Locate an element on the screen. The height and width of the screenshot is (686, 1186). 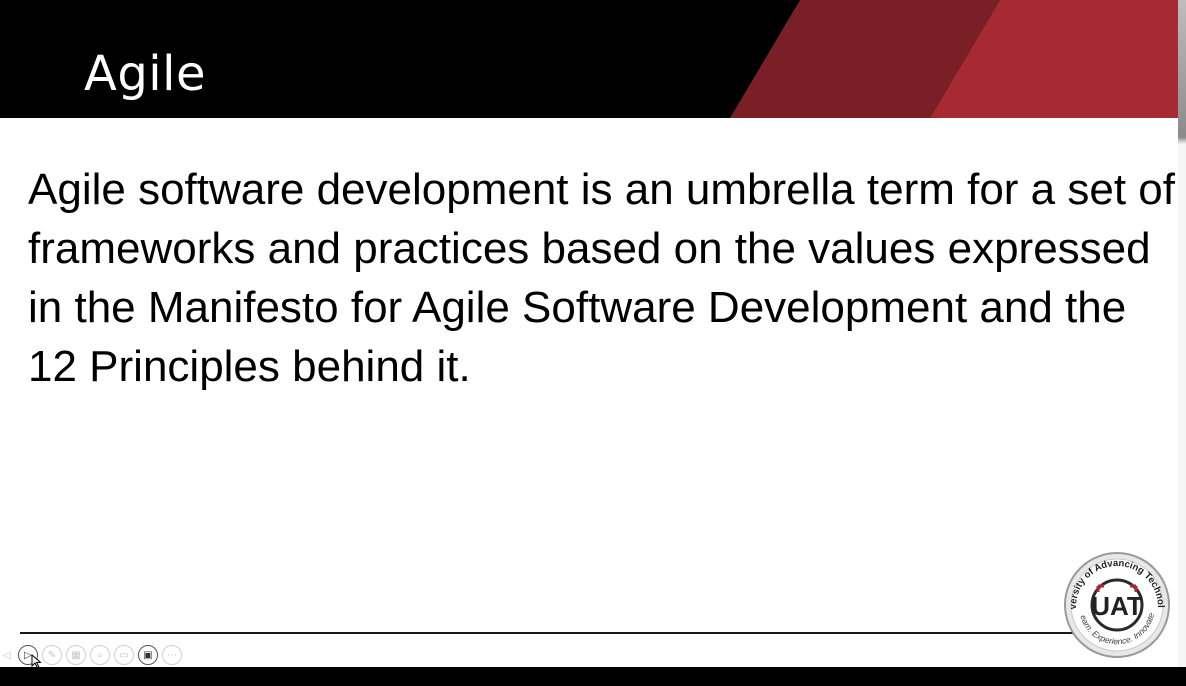
slide-title: Agile is located at coordinates (145, 74).